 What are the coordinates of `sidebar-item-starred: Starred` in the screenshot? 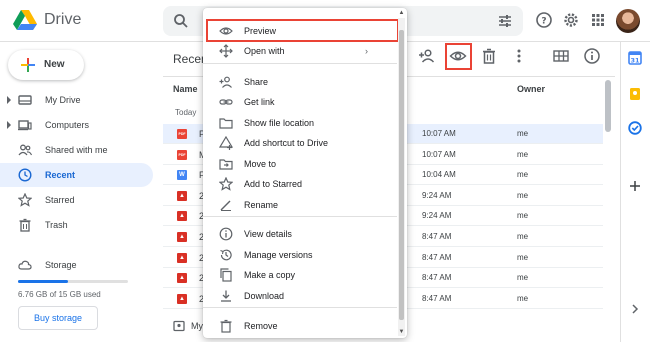 It's located at (76, 200).